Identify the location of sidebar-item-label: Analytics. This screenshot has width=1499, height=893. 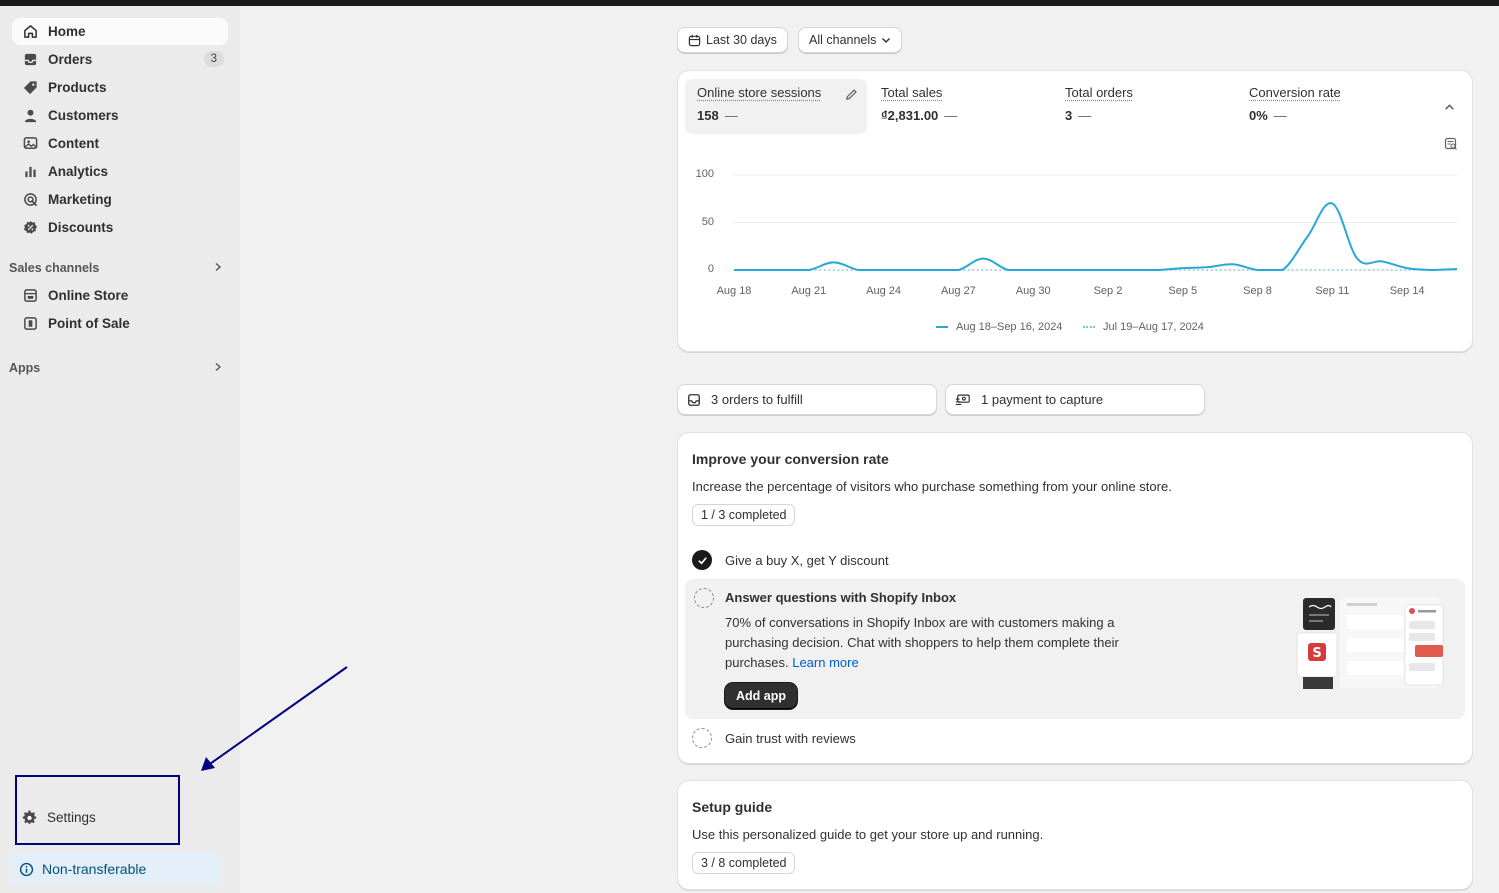
(78, 171).